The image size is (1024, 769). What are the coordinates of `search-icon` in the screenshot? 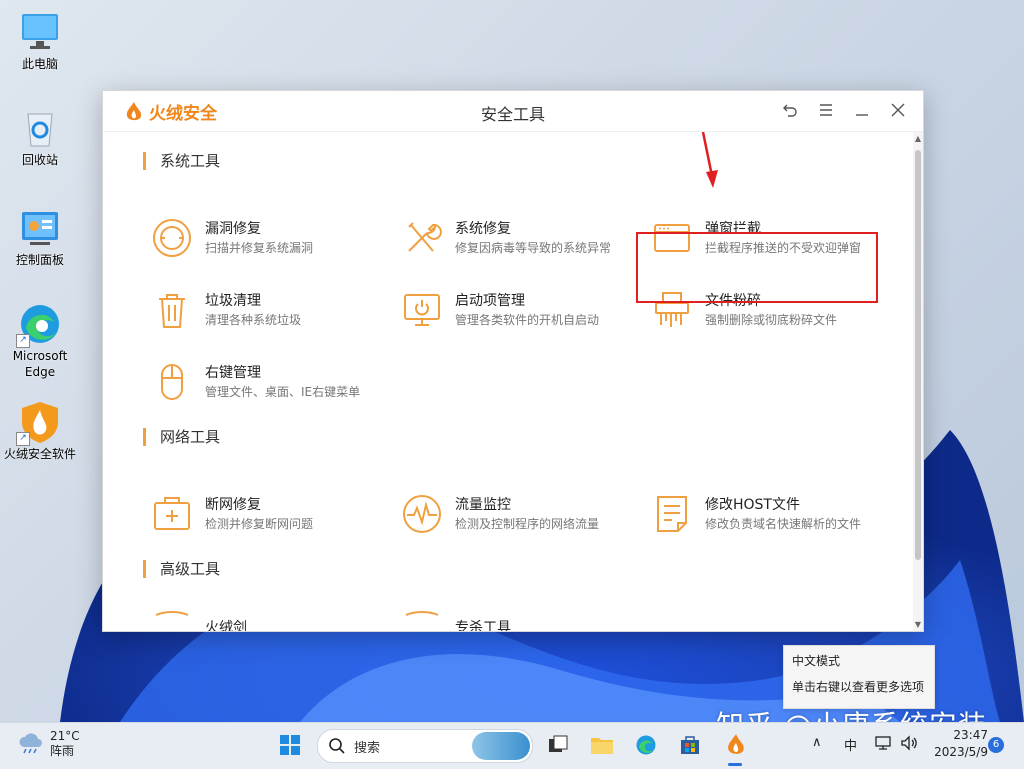 It's located at (337, 746).